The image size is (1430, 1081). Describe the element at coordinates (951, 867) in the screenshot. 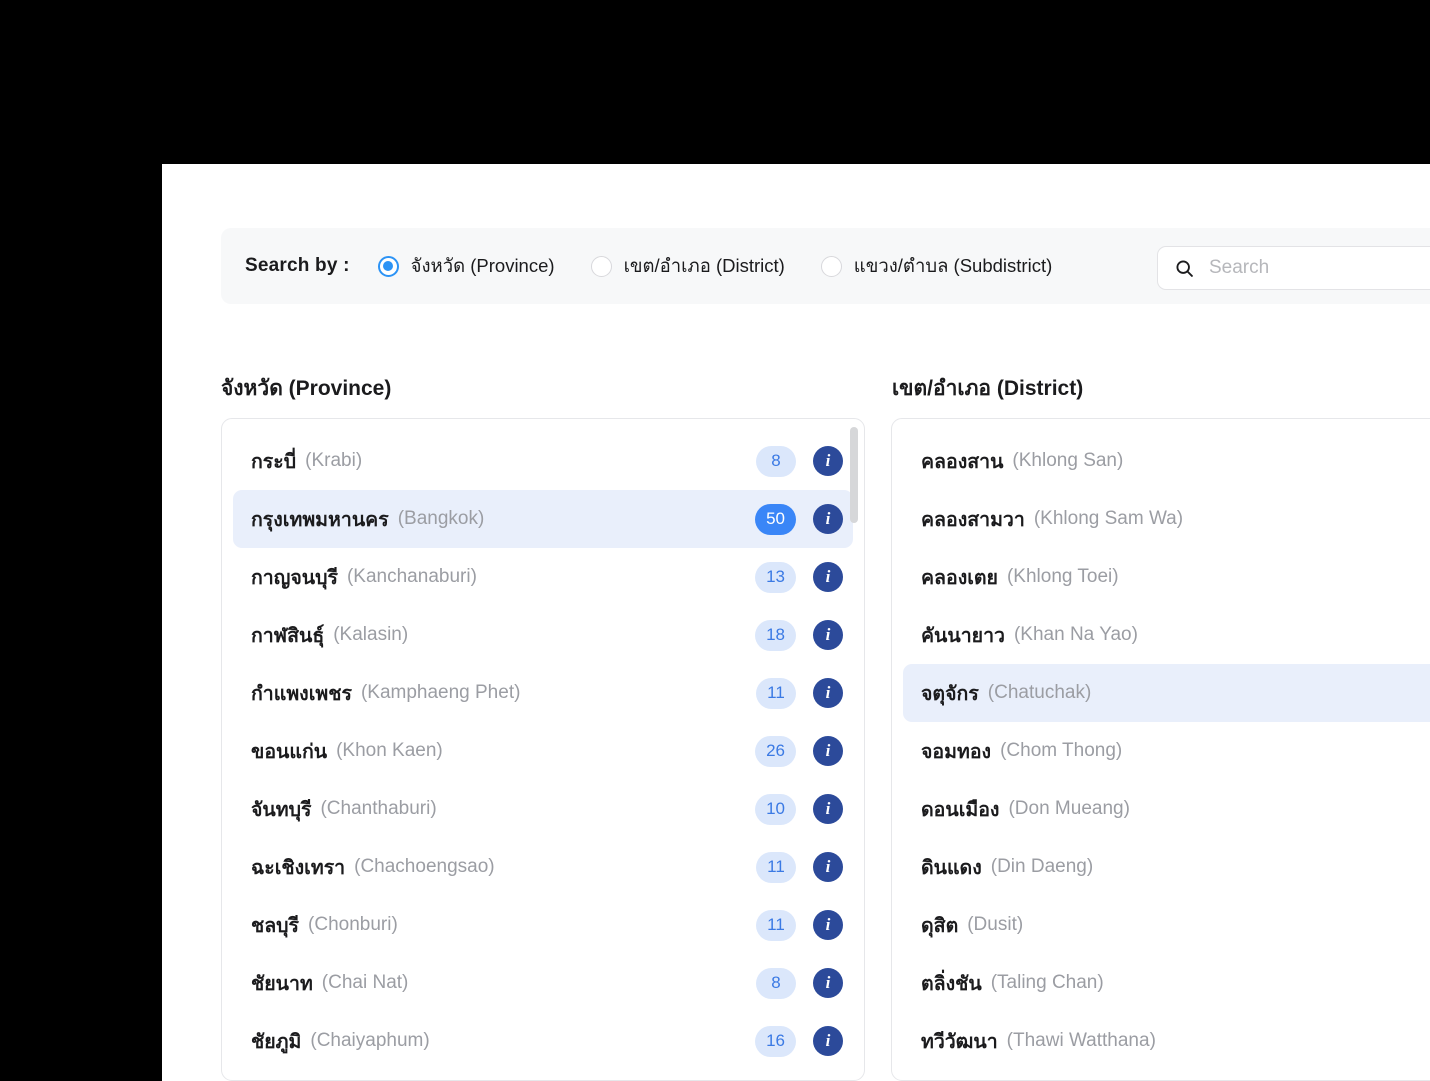

I see `list-item-name-th: ดินแดง` at that location.